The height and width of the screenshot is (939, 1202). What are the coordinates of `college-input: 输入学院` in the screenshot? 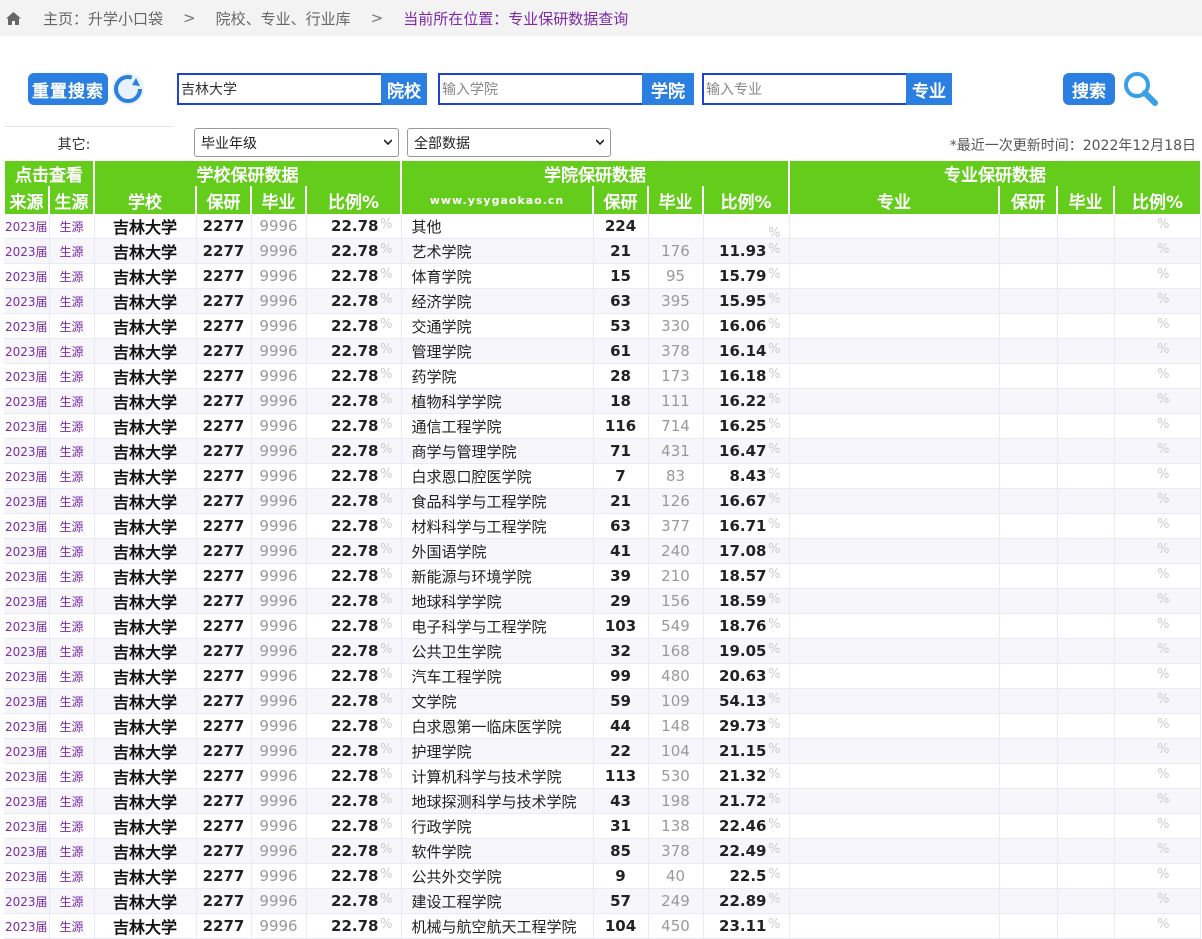 It's located at (540, 89).